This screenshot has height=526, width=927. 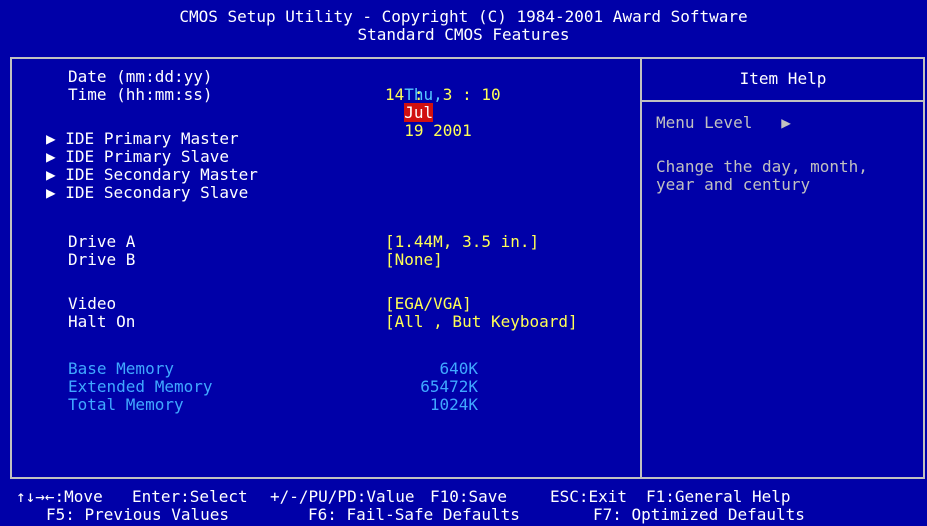 I want to click on ide-primary-slave-item: ▶ IDE Primary Slave, so click(x=137, y=157).